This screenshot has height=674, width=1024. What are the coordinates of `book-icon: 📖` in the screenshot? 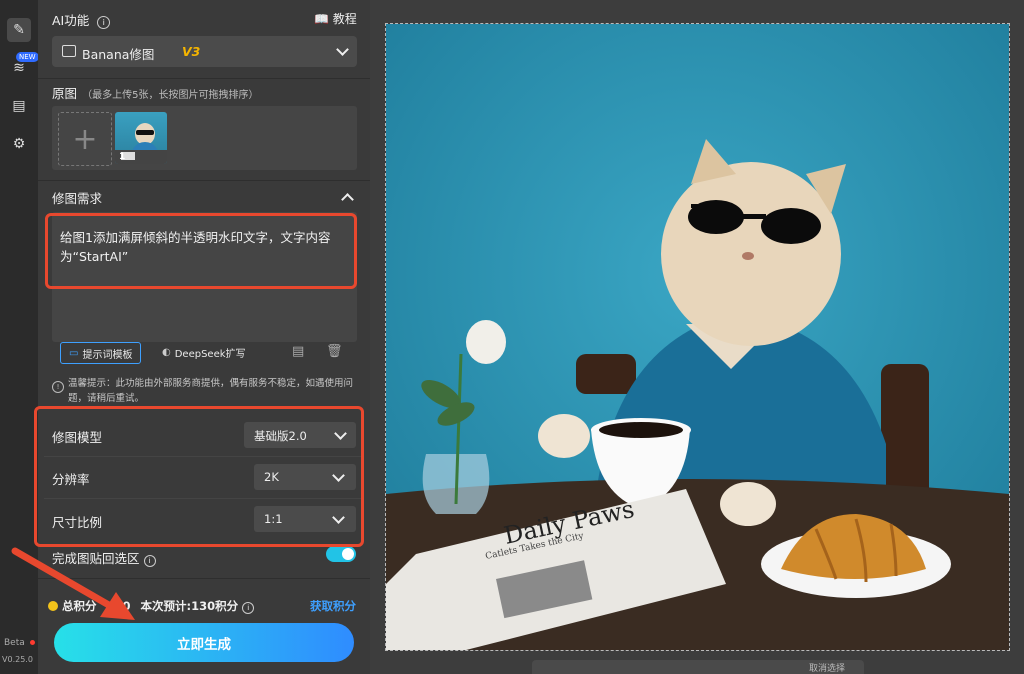 It's located at (321, 19).